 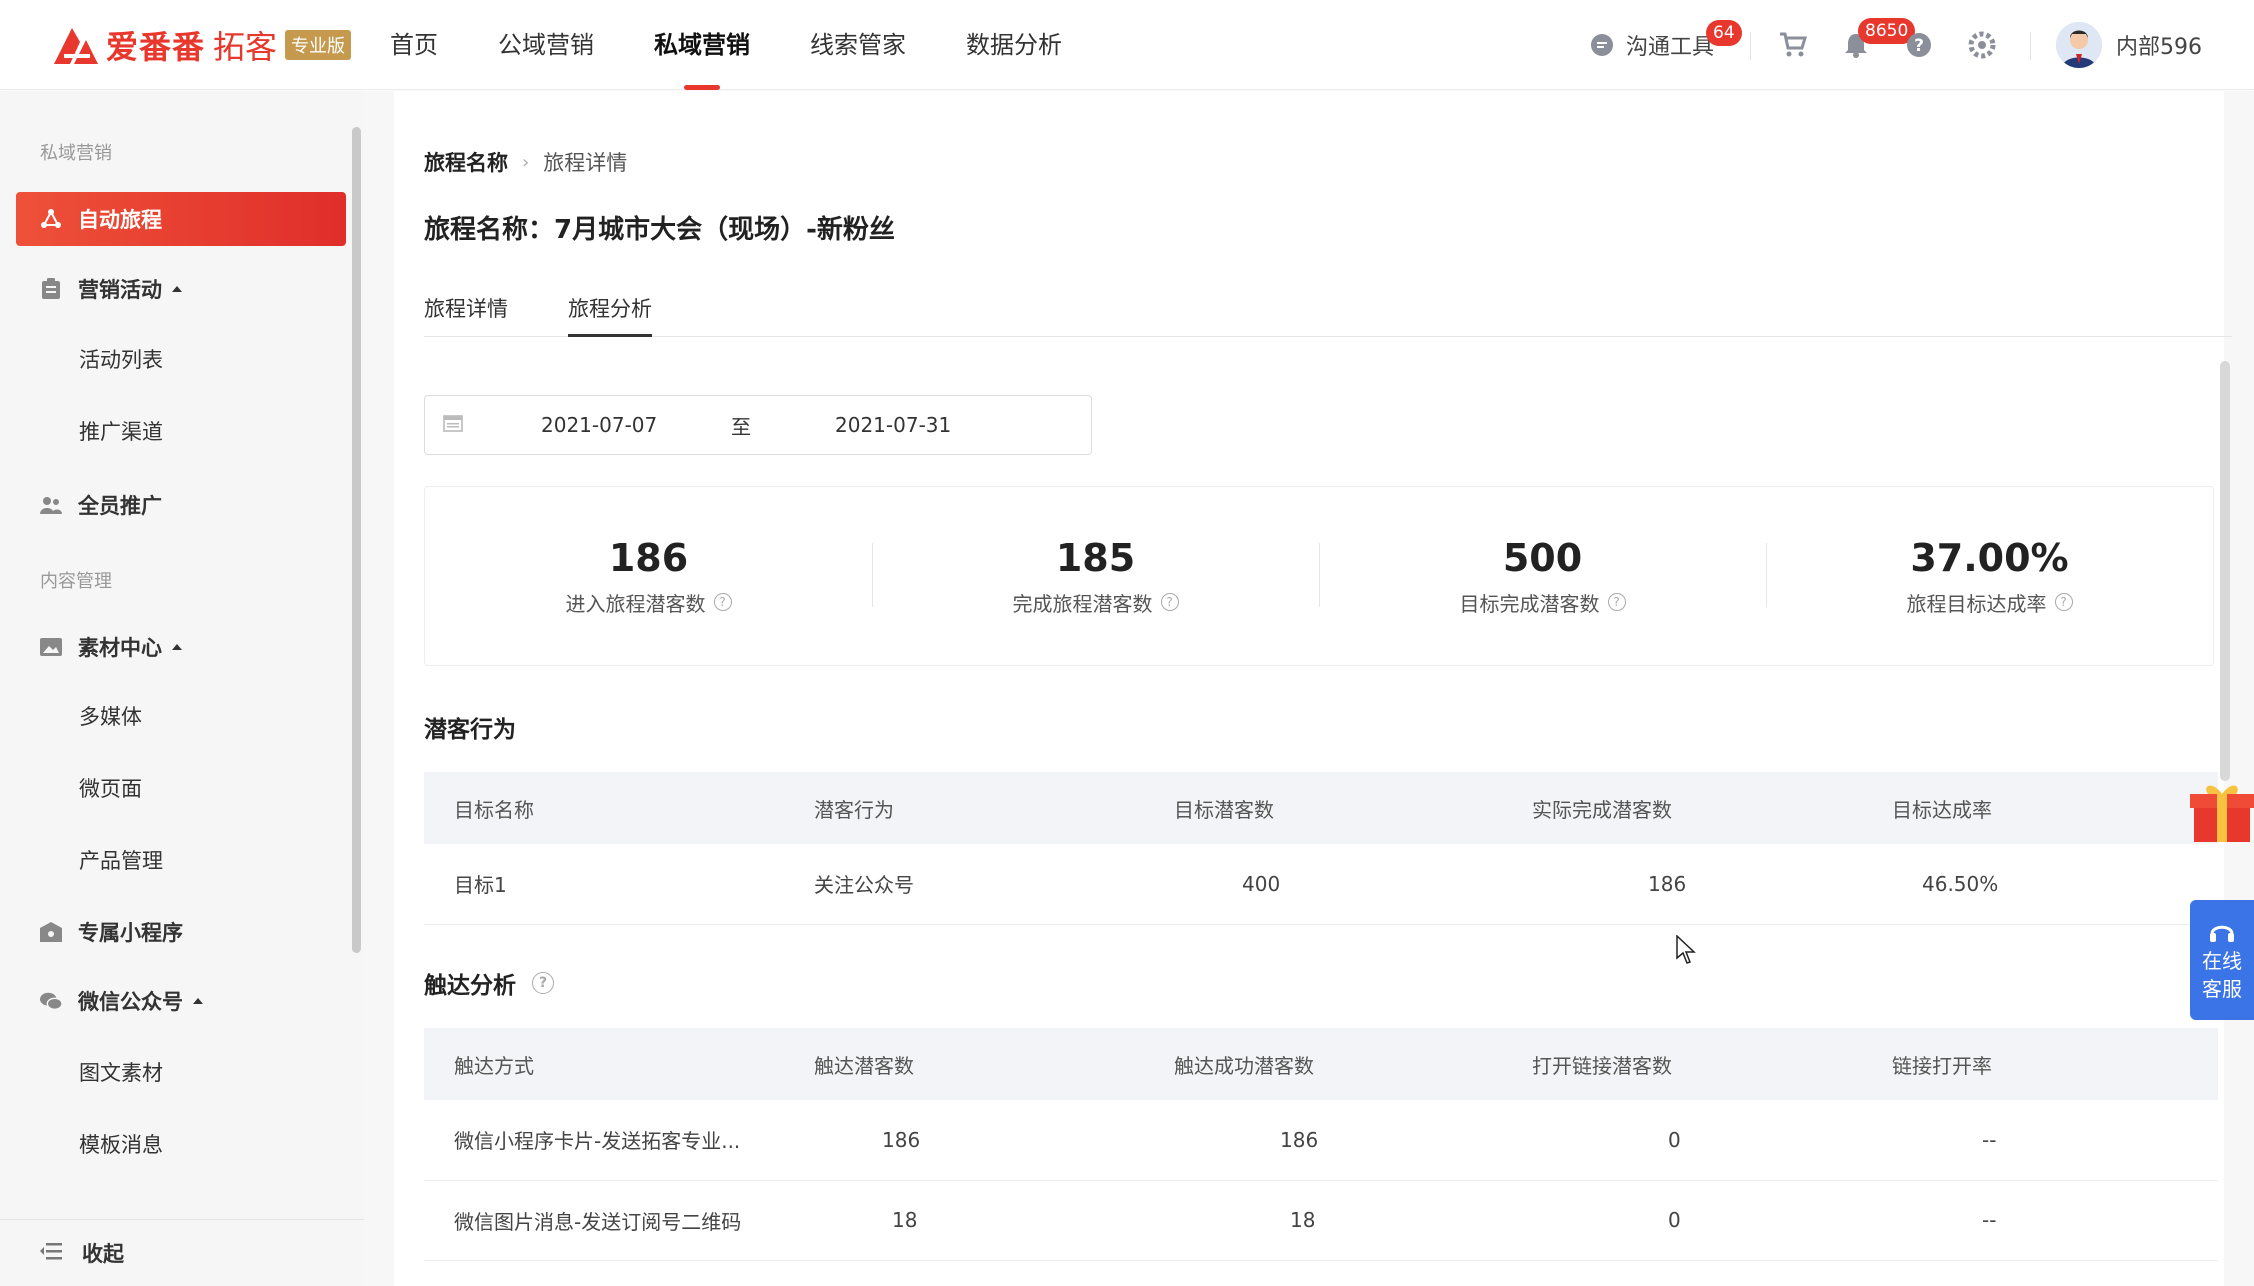 What do you see at coordinates (181, 647) in the screenshot?
I see `sidebar-item-material-center: 素材中心` at bounding box center [181, 647].